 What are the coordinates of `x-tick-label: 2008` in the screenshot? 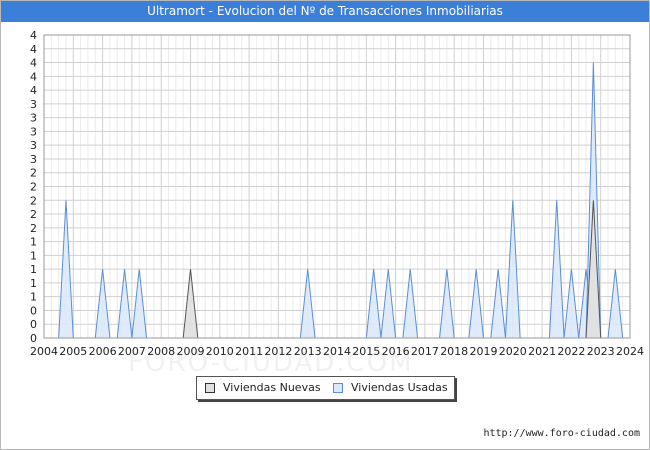 It's located at (161, 351).